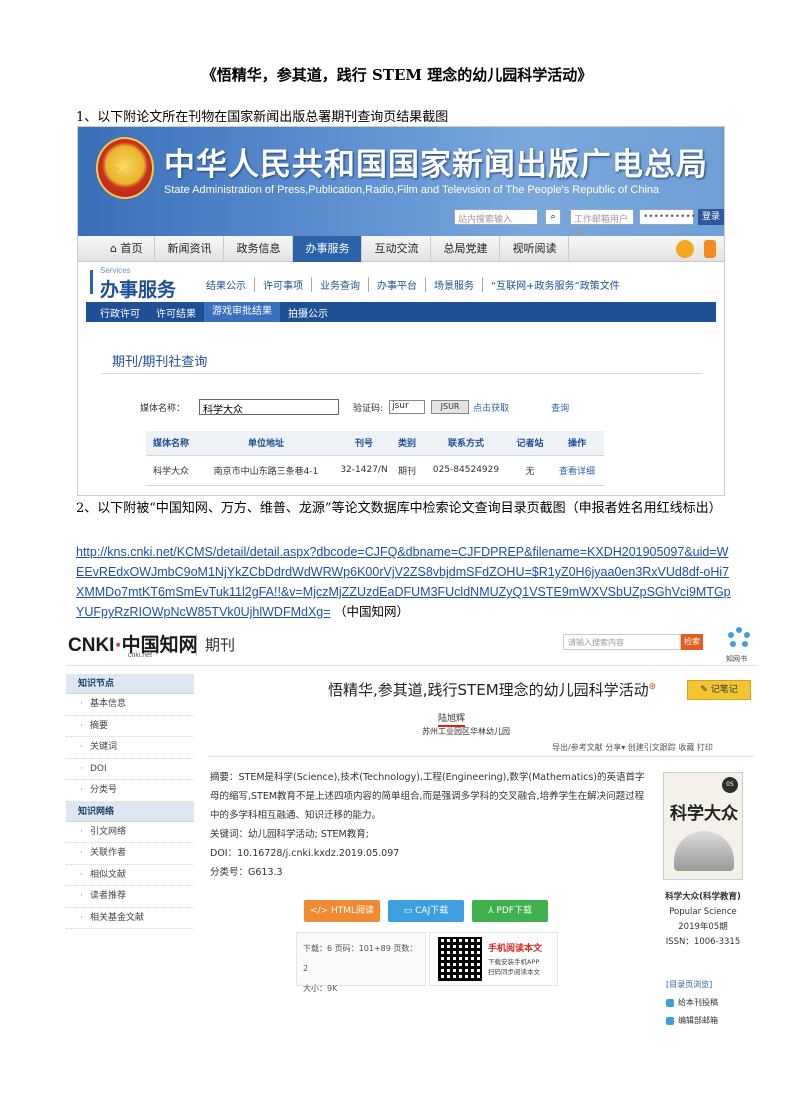 Image resolution: width=794 pixels, height=1108 pixels. Describe the element at coordinates (692, 985) in the screenshot. I see `toc-browse-link: [目录页浏览]` at that location.